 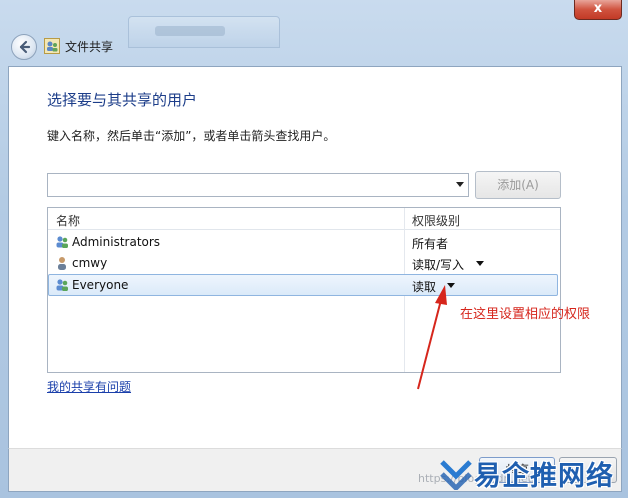 I want to click on annotation-text: 在这里设置相应的权限, so click(x=525, y=314).